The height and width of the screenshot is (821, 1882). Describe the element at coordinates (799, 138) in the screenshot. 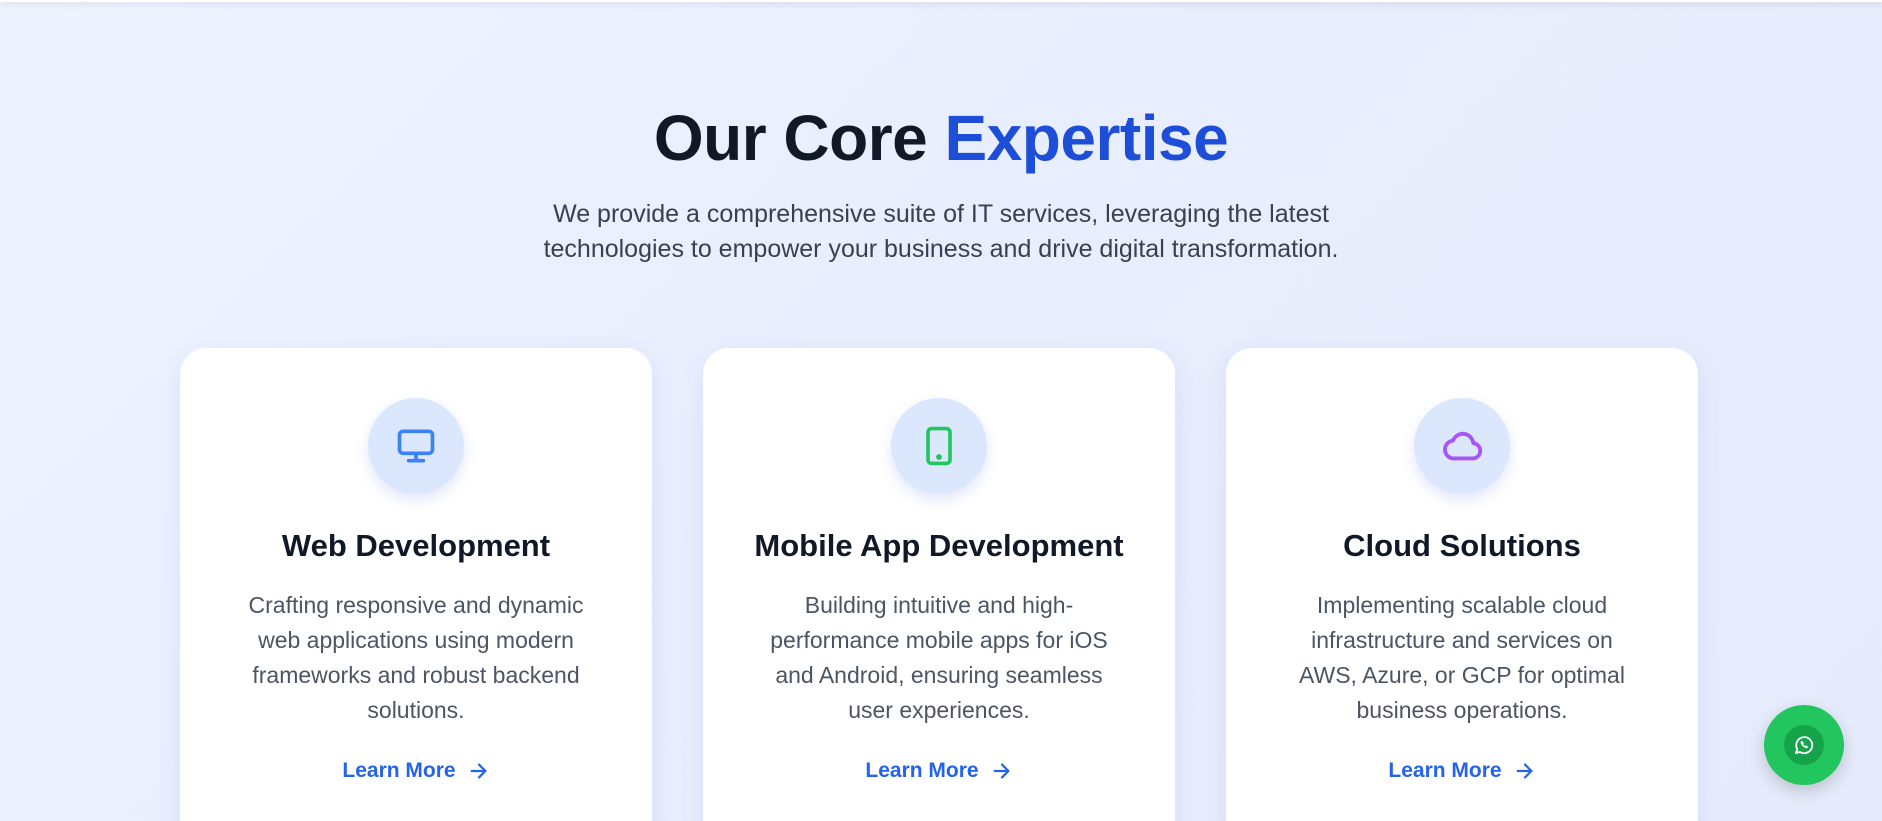

I see `section-title-main: Our Core` at that location.